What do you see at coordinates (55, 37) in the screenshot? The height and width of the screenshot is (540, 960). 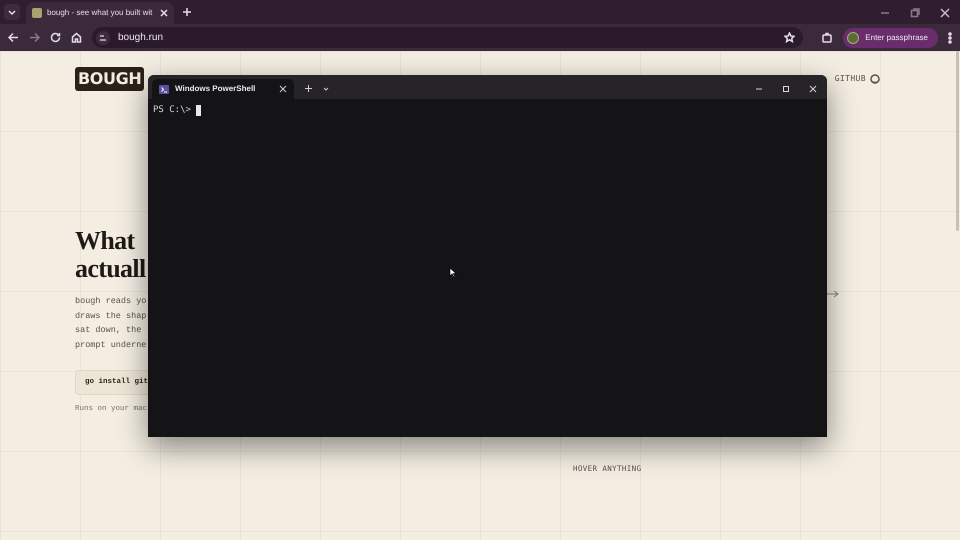 I see `reload-icon` at bounding box center [55, 37].